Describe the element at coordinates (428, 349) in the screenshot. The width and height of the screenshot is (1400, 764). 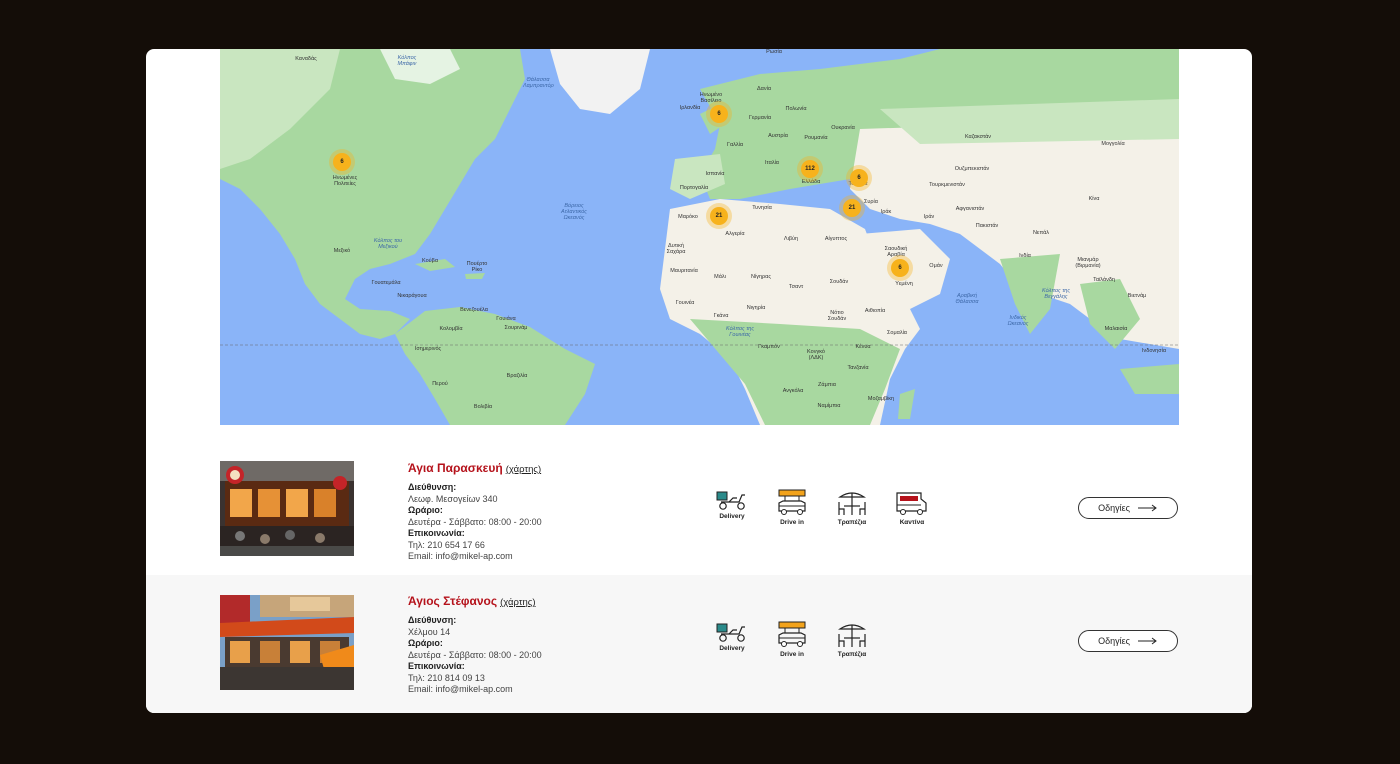
I see `map-label: Ισημερινός` at that location.